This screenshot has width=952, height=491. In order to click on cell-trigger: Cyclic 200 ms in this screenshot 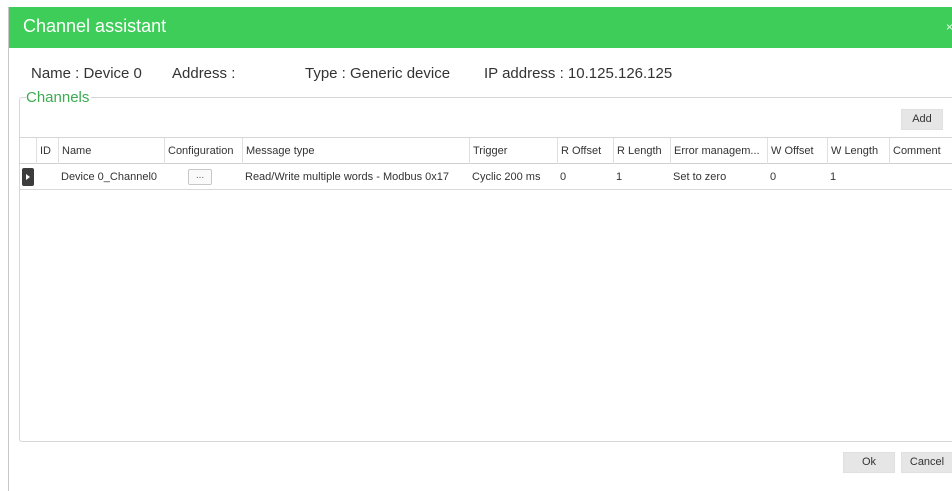, I will do `click(513, 177)`.